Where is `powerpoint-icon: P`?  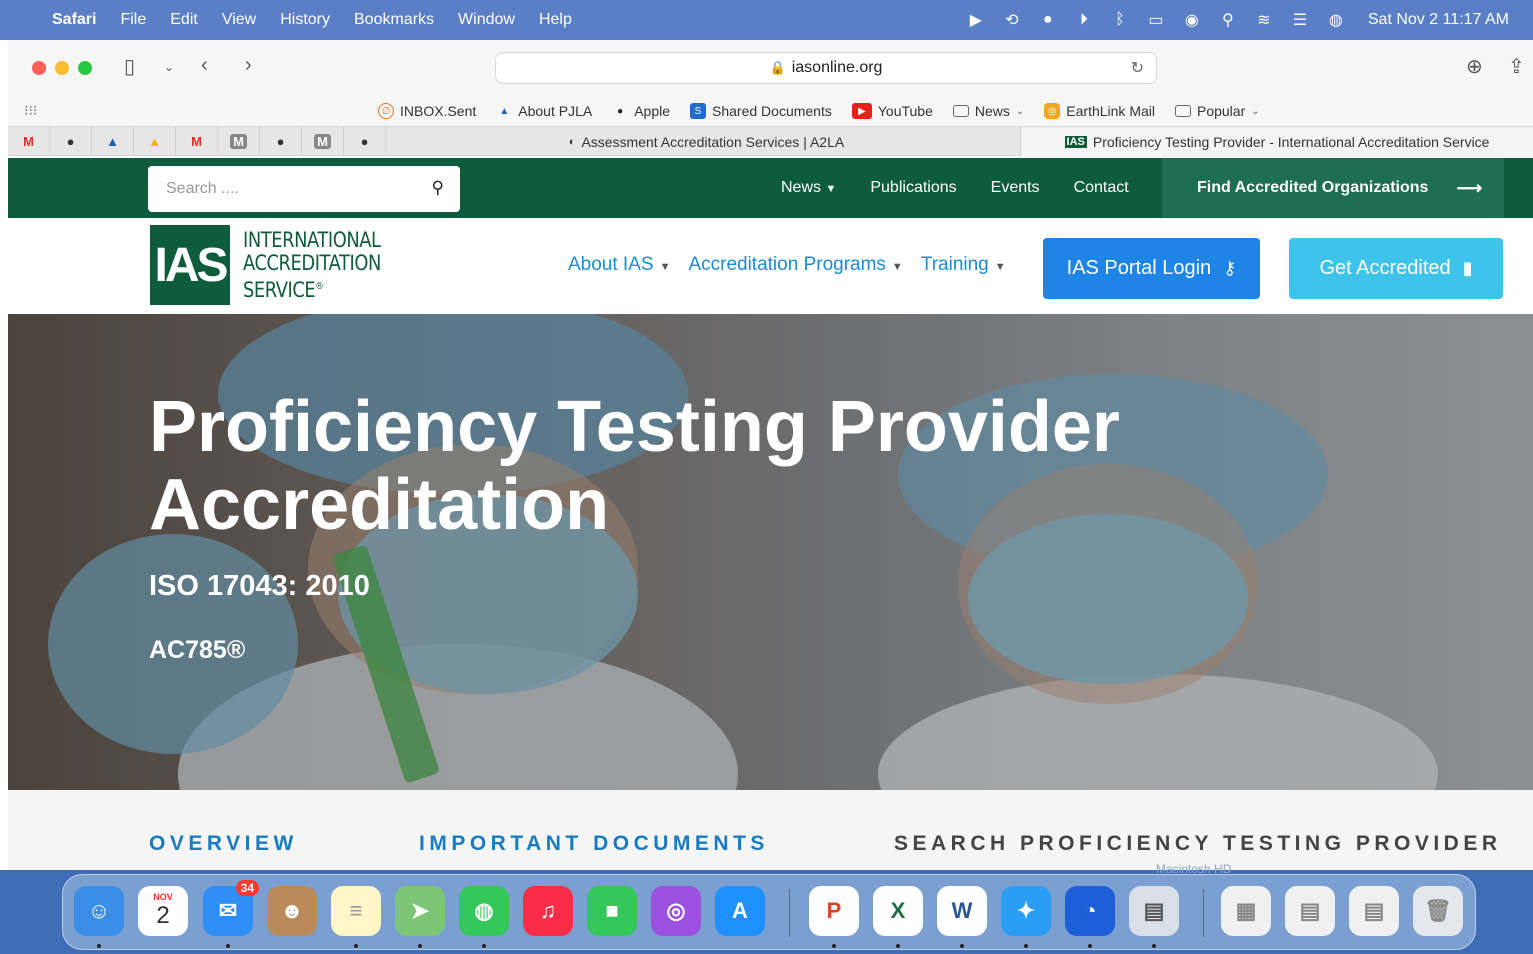
powerpoint-icon: P is located at coordinates (834, 911).